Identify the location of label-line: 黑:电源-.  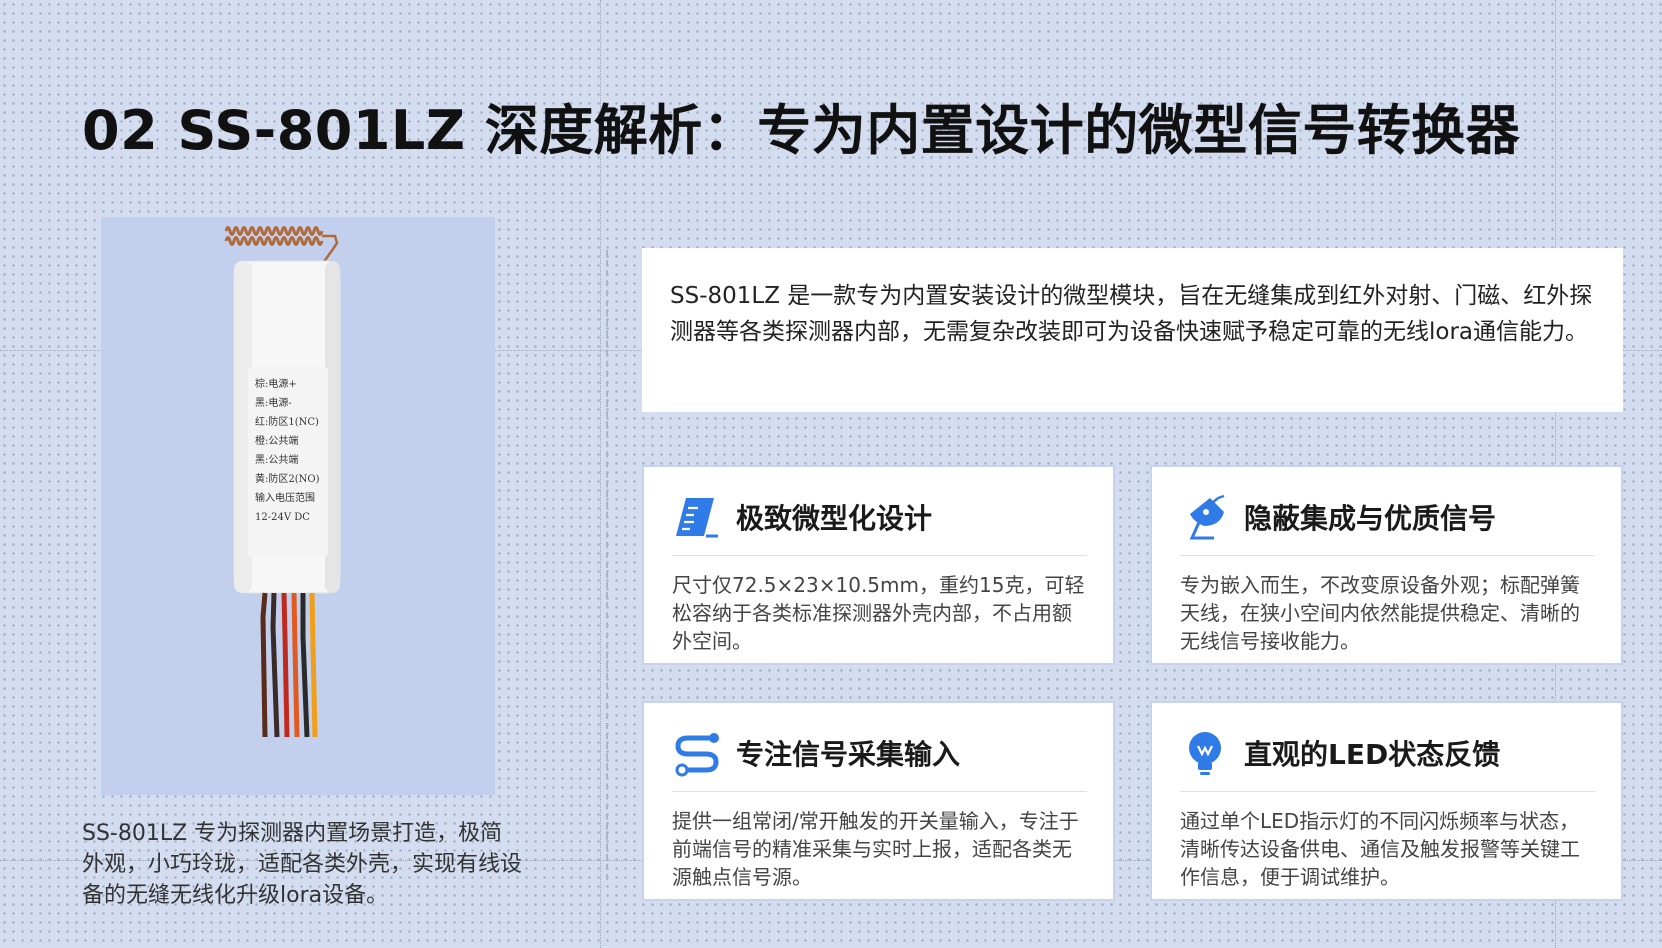
(273, 403).